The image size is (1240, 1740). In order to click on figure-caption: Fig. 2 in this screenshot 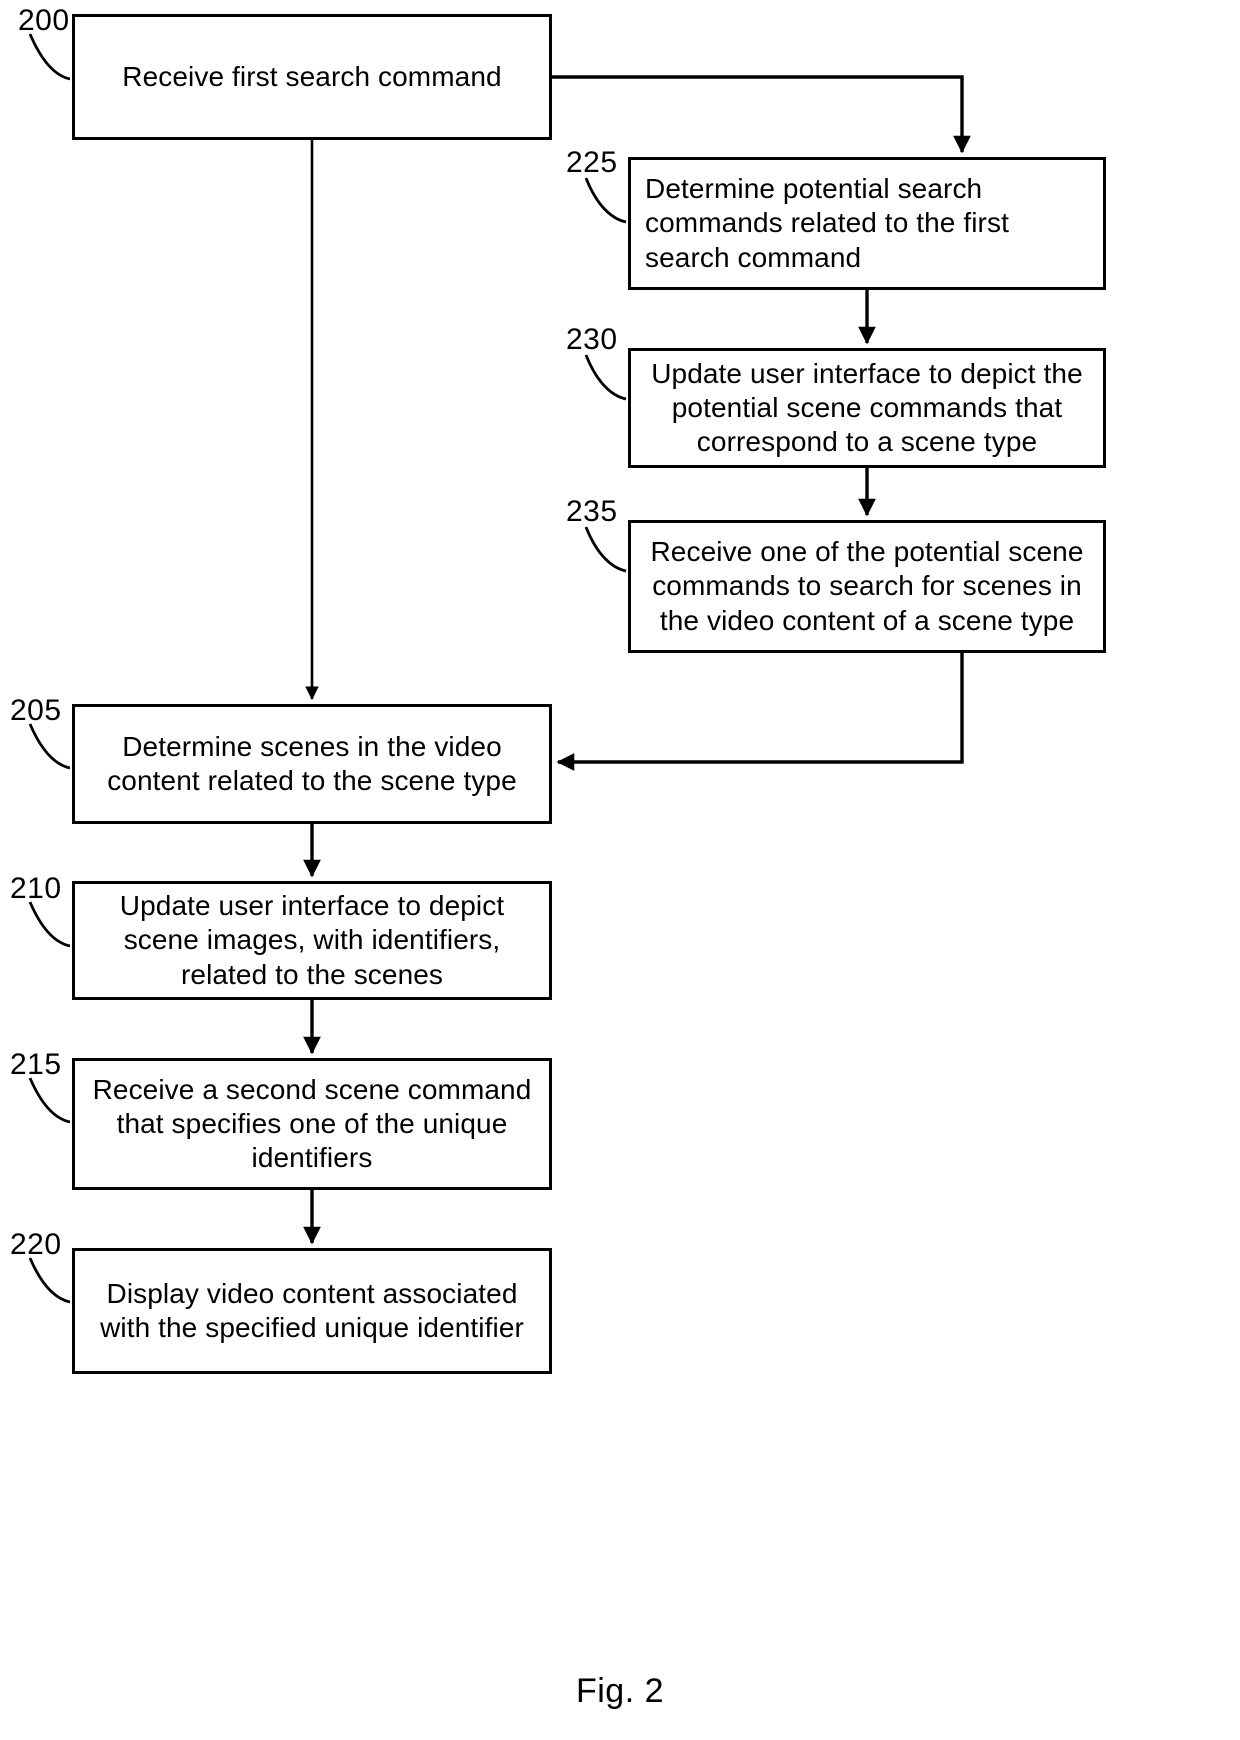, I will do `click(620, 1691)`.